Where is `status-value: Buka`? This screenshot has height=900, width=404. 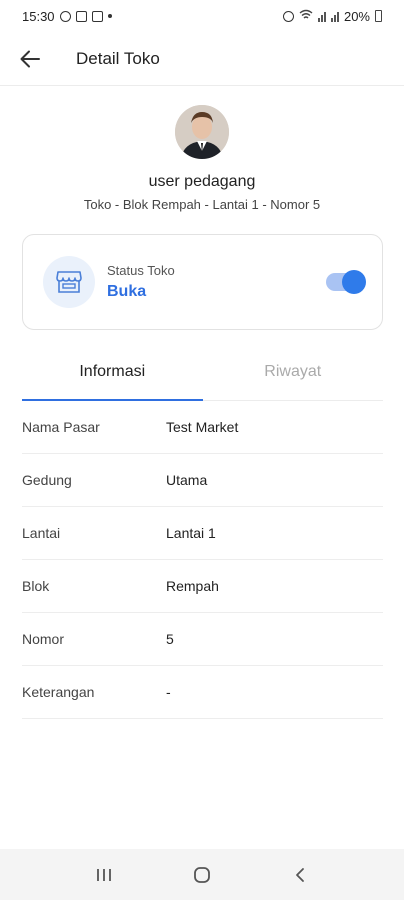
status-value: Buka is located at coordinates (127, 291).